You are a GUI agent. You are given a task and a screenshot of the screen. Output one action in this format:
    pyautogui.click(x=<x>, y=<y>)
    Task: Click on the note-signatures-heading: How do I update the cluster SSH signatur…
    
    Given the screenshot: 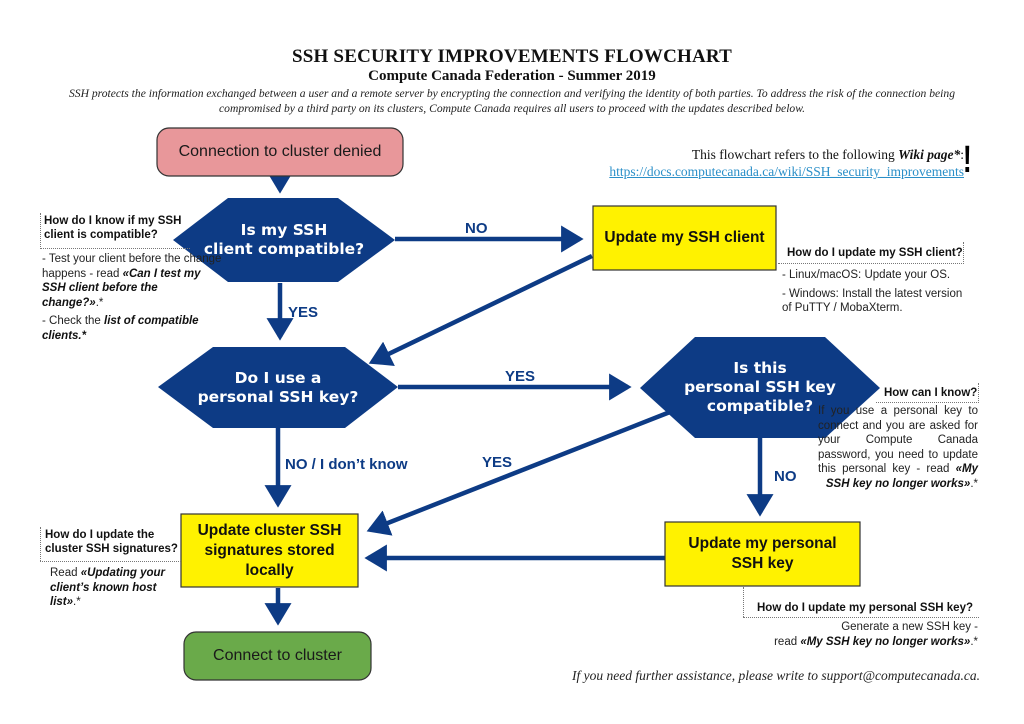 What is the action you would take?
    pyautogui.click(x=111, y=542)
    